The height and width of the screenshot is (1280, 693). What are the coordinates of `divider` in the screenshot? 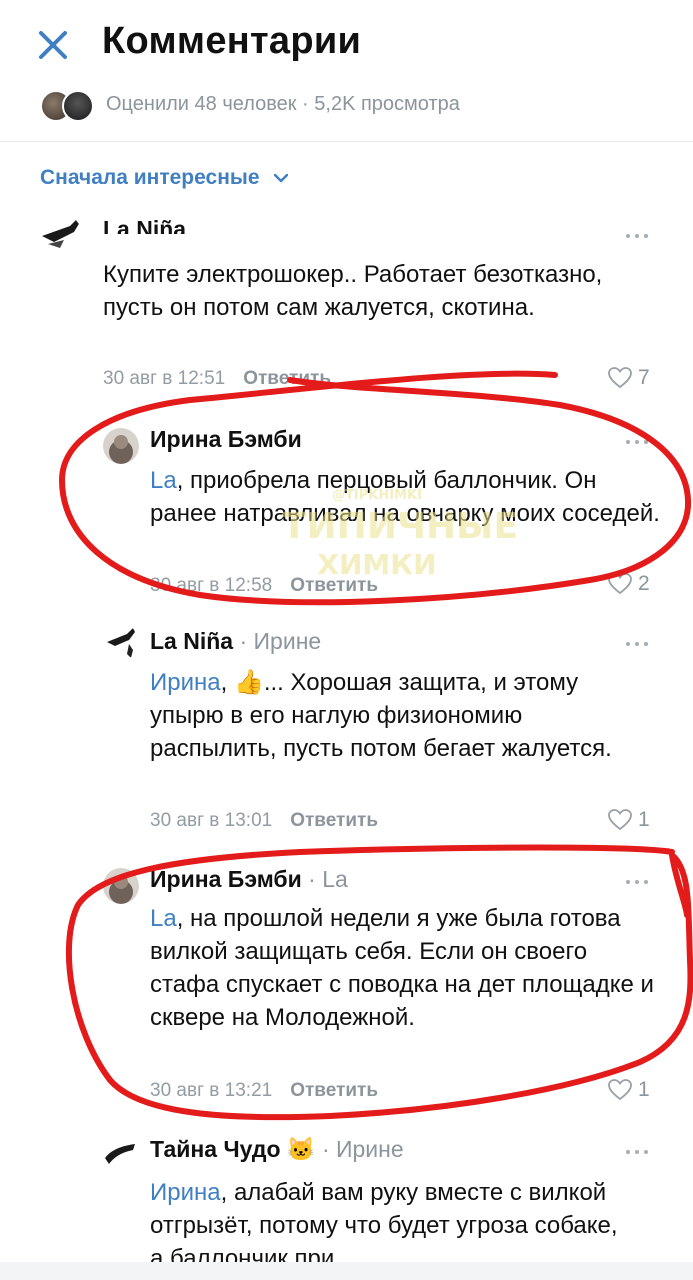 It's located at (346, 141).